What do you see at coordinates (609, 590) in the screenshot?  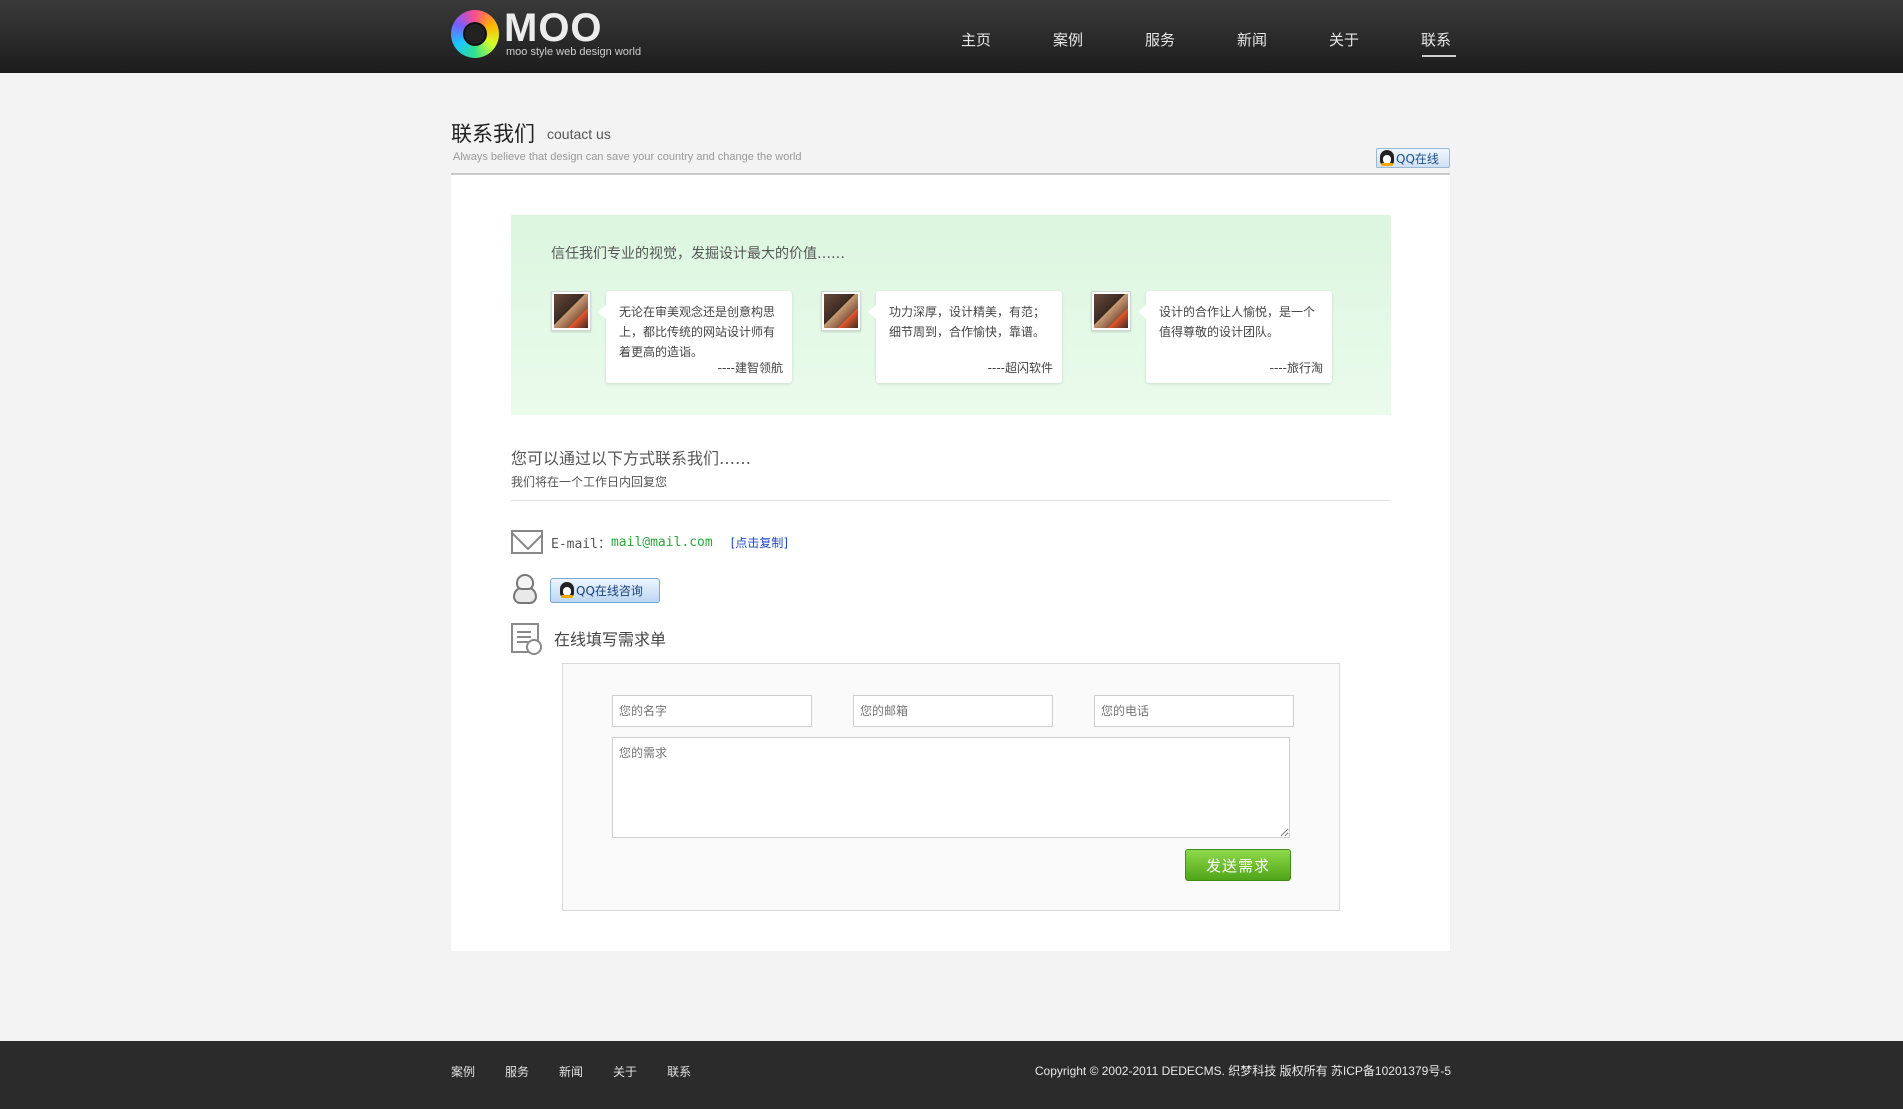 I see `qq-consult-label: QQ在线咨询` at bounding box center [609, 590].